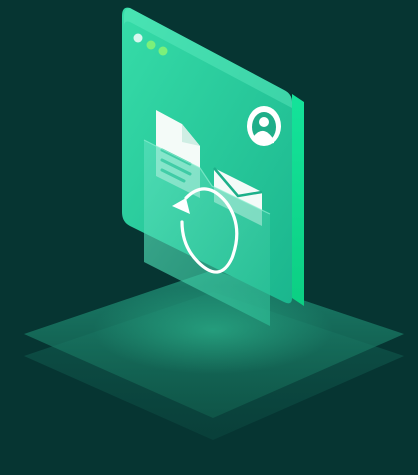 Image resolution: width=418 pixels, height=475 pixels. Describe the element at coordinates (264, 126) in the screenshot. I see `user-avatar-icon` at that location.